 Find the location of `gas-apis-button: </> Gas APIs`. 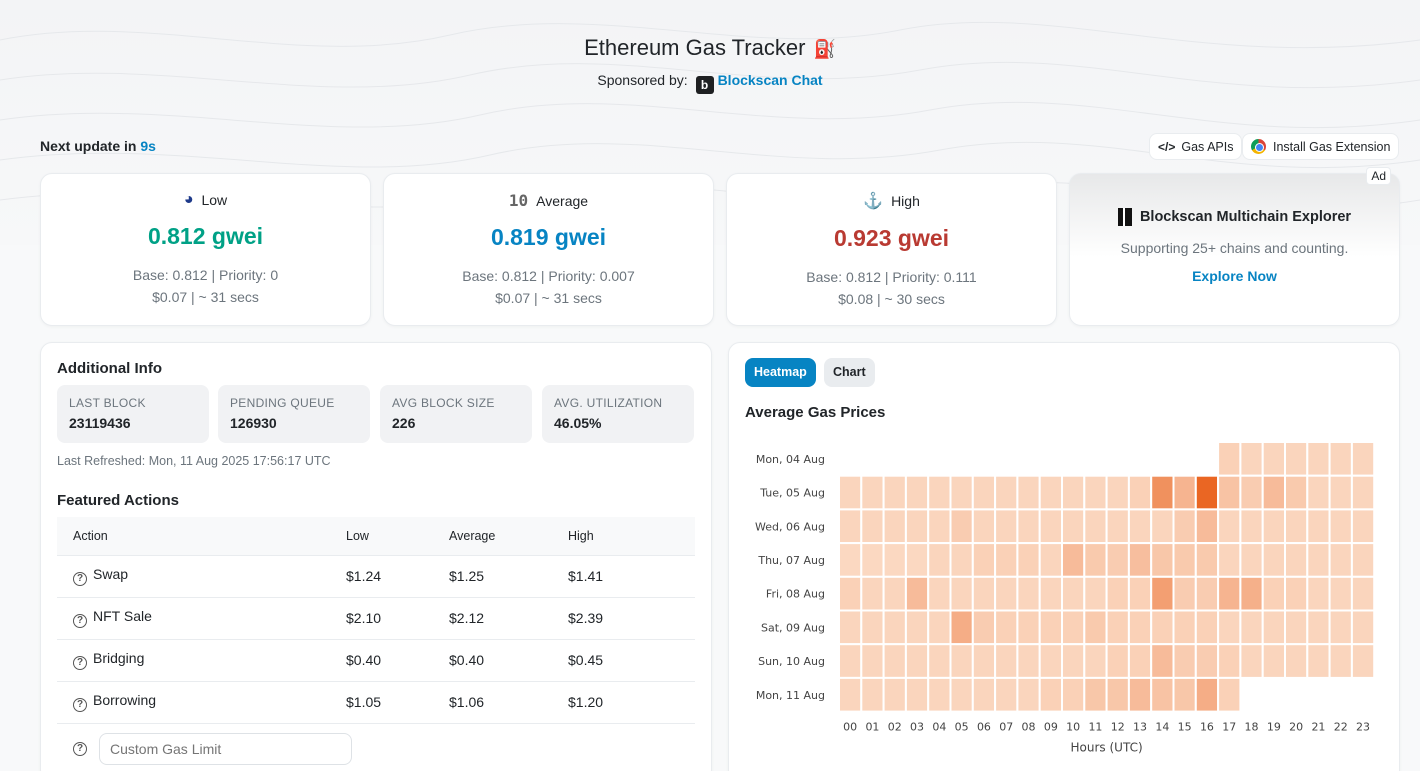

gas-apis-button: </> Gas APIs is located at coordinates (1196, 146).